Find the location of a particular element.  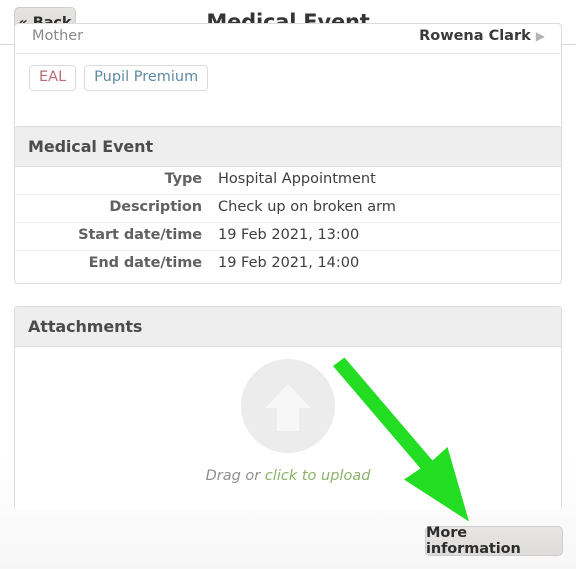

relation-value-wrap: Rowena Clark ▶ is located at coordinates (482, 36).